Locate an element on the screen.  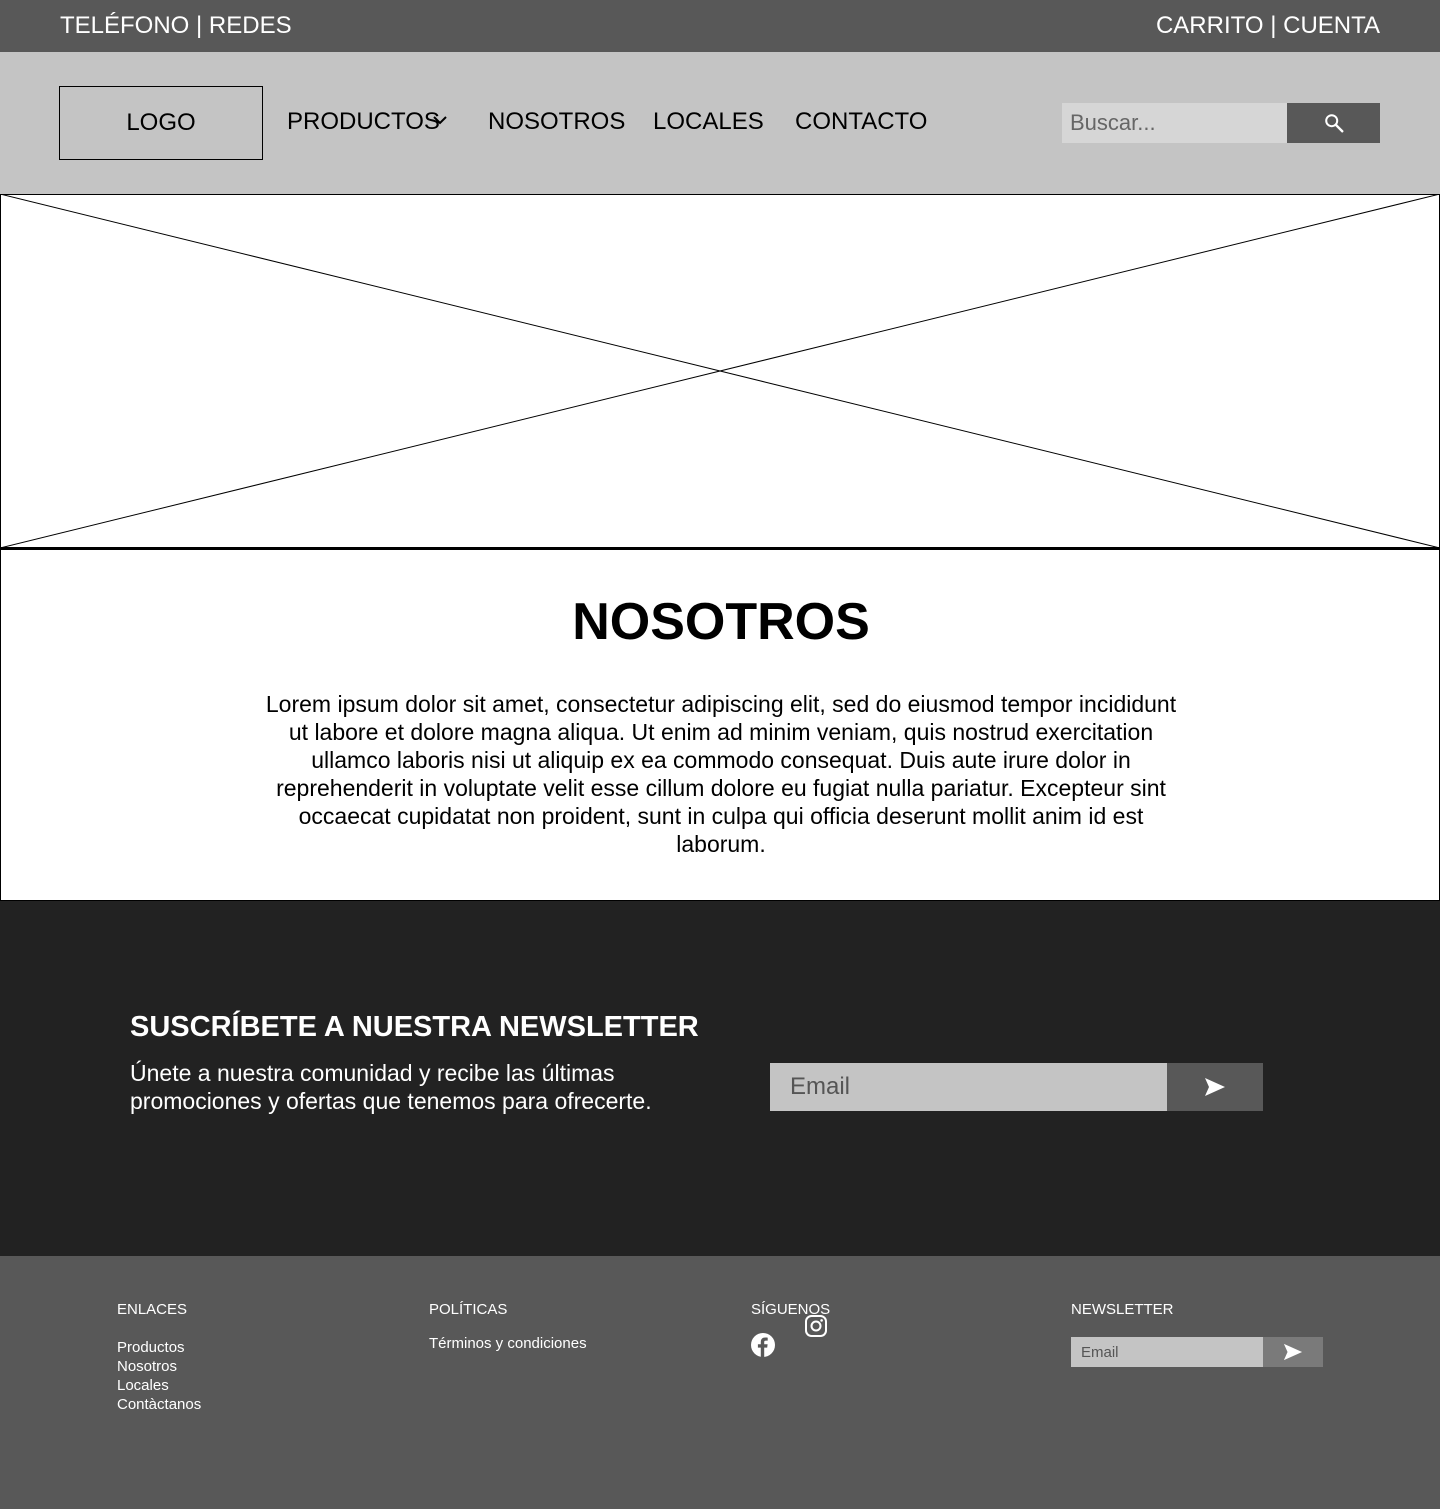
top-bar: TELÉFONO | REDES CARRITO | CUENTA is located at coordinates (720, 26).